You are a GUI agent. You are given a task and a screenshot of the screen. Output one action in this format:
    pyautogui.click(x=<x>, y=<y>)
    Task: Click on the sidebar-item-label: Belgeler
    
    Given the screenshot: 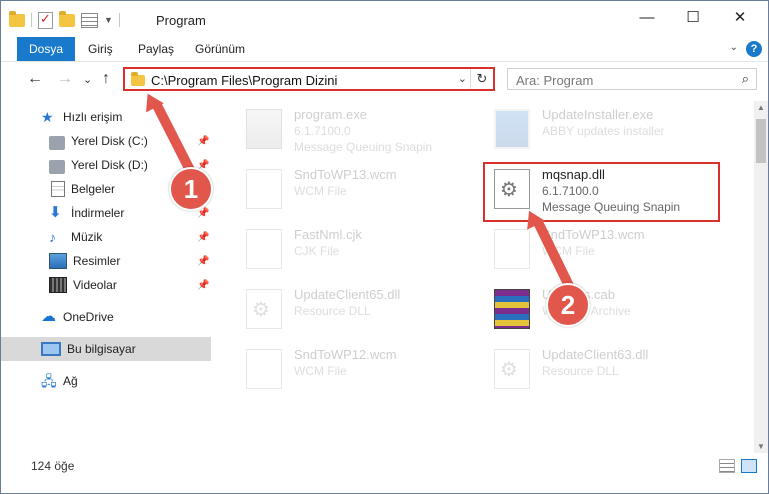 What is the action you would take?
    pyautogui.click(x=93, y=189)
    